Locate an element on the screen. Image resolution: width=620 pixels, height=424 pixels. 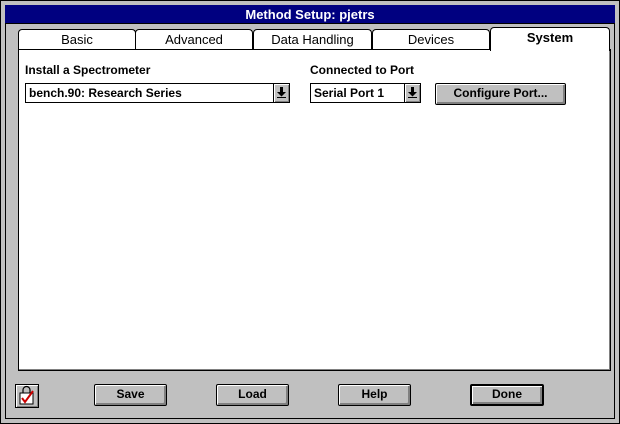
spectrometer-select: bench.90: Research Series is located at coordinates (157, 93).